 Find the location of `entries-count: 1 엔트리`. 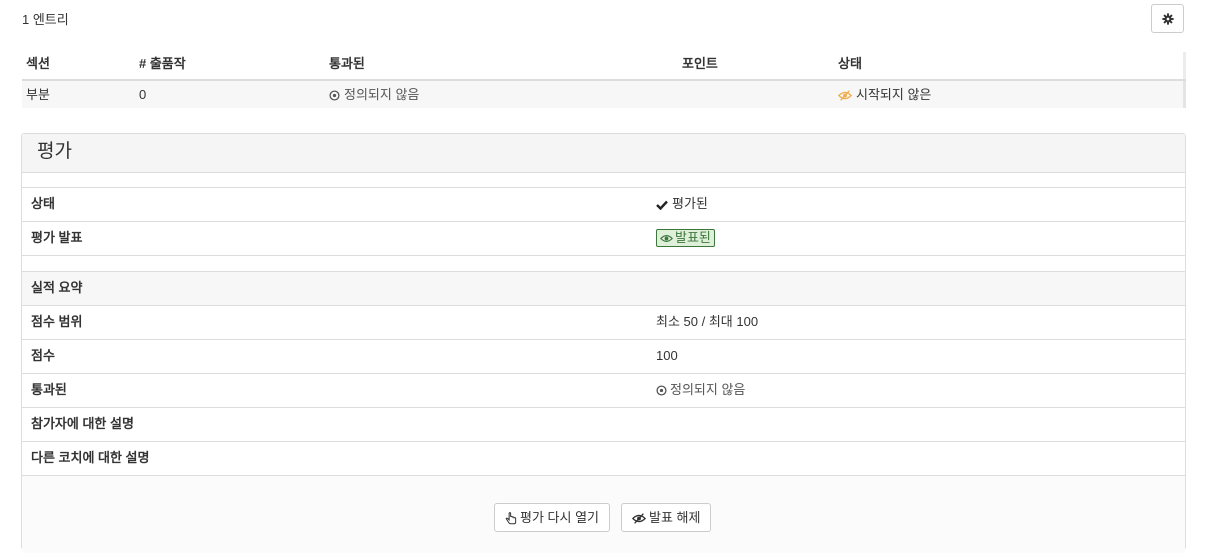

entries-count: 1 엔트리 is located at coordinates (45, 19).